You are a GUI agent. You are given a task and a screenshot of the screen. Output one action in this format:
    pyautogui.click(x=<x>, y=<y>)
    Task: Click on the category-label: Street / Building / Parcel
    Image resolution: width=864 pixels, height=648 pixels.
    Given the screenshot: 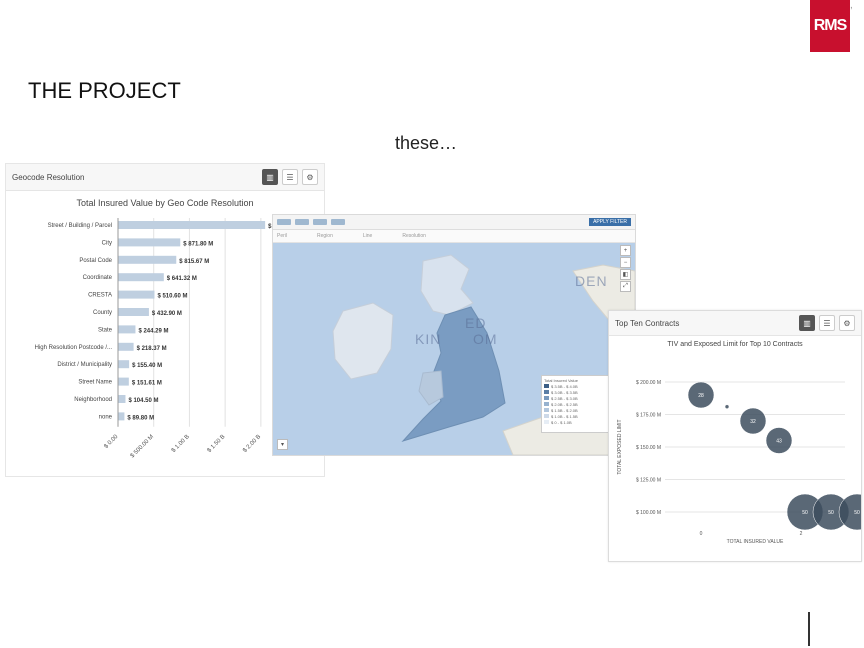 What is the action you would take?
    pyautogui.click(x=80, y=226)
    